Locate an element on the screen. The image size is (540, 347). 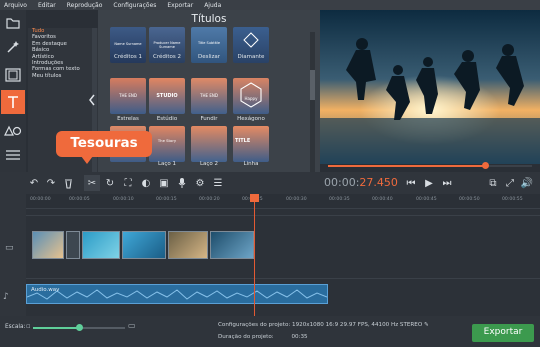
play-icon: ▶ is located at coordinates (429, 183).